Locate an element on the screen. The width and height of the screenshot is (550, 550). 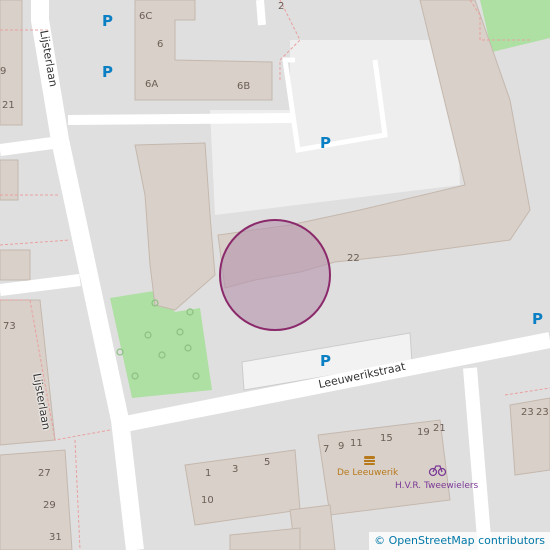
house-number: 2 is located at coordinates (281, 6).